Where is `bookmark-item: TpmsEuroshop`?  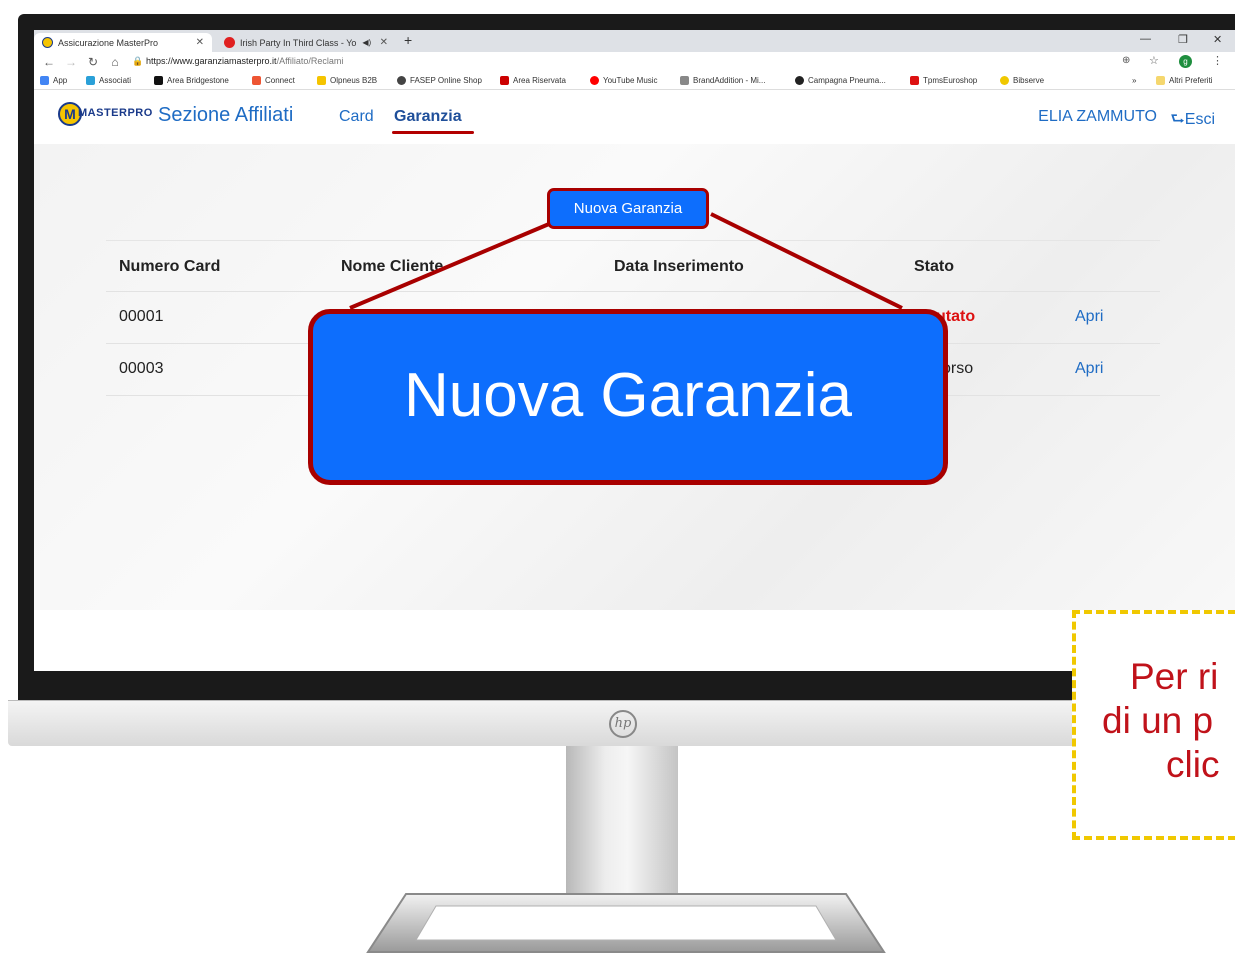 bookmark-item: TpmsEuroshop is located at coordinates (943, 80).